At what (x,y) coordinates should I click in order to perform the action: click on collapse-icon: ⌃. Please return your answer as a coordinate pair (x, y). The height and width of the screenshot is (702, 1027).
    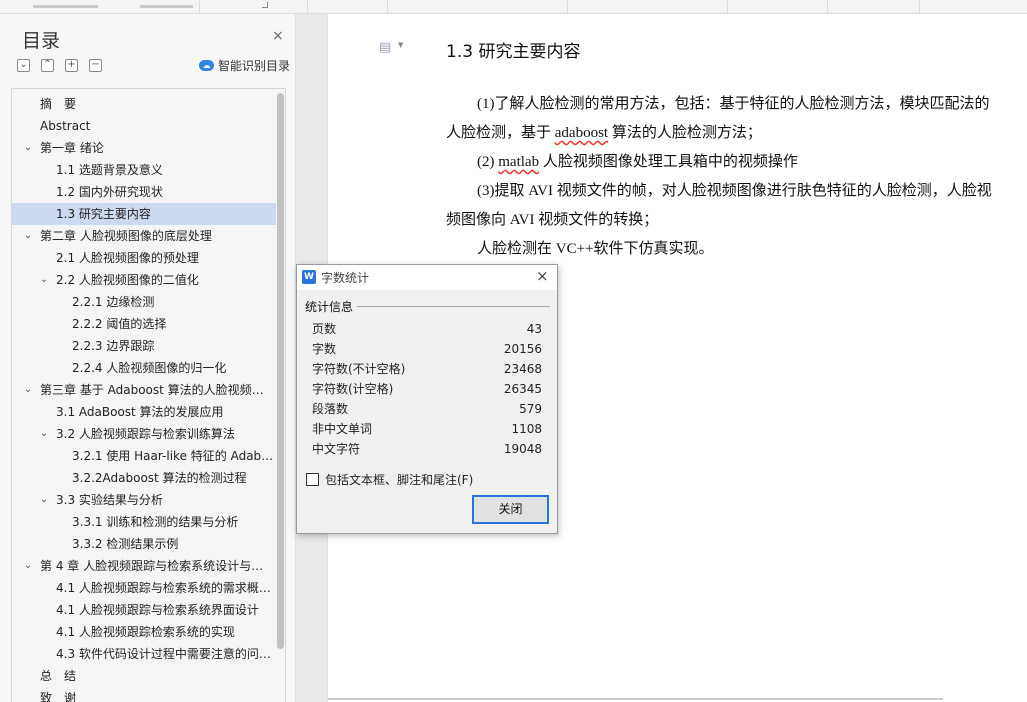
    Looking at the image, I should click on (47, 65).